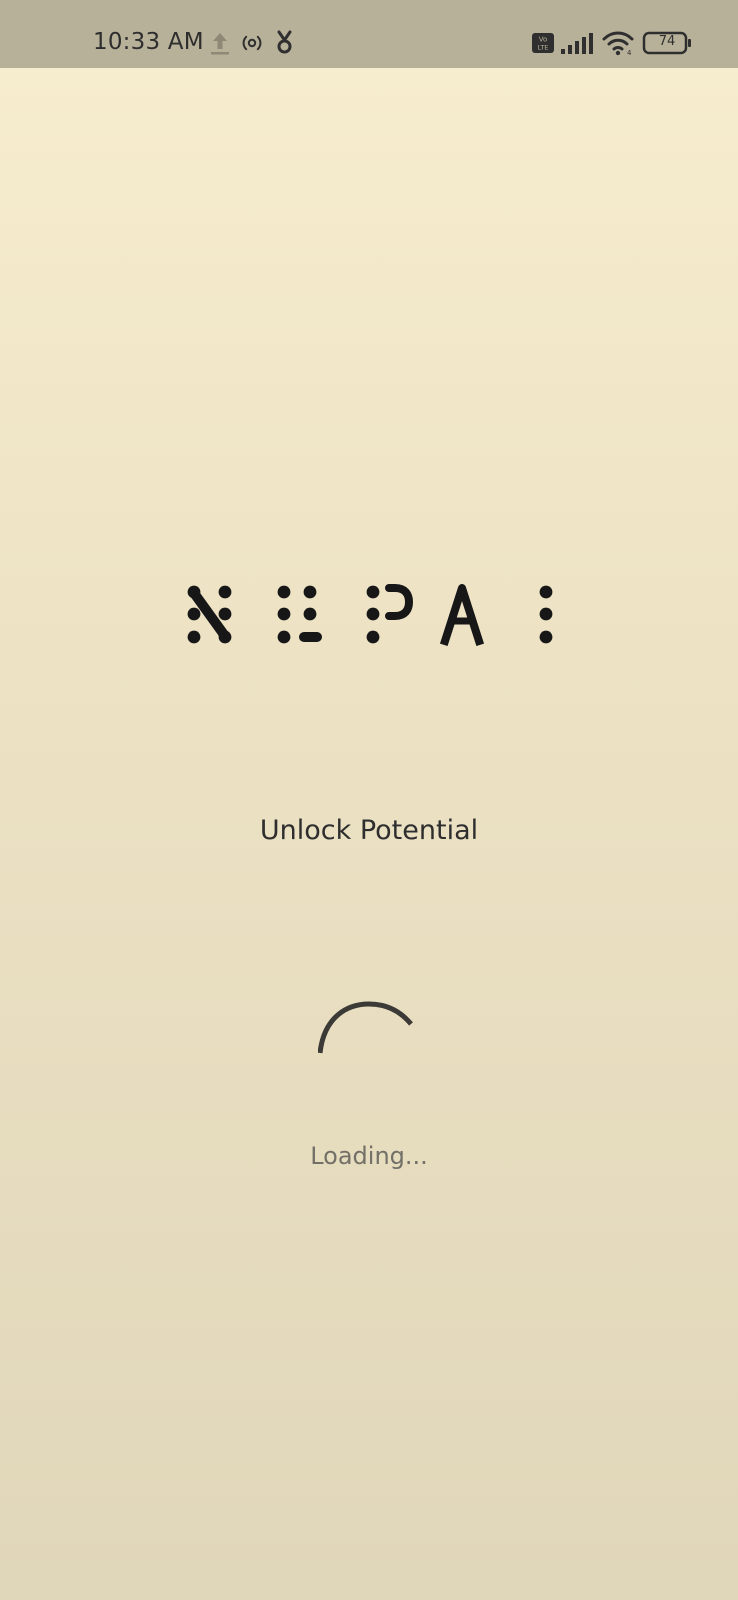 The width and height of the screenshot is (738, 1600). I want to click on svg-text: 4, so click(629, 52).